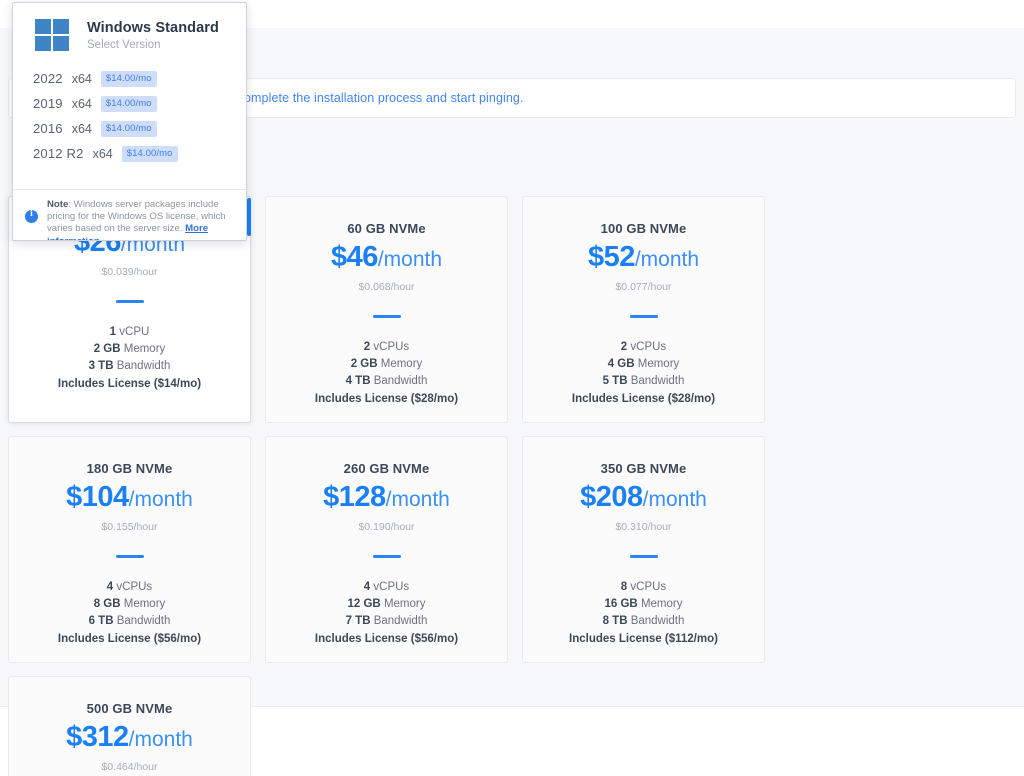 The height and width of the screenshot is (776, 1024). I want to click on plan-price-amount: $208, so click(611, 497).